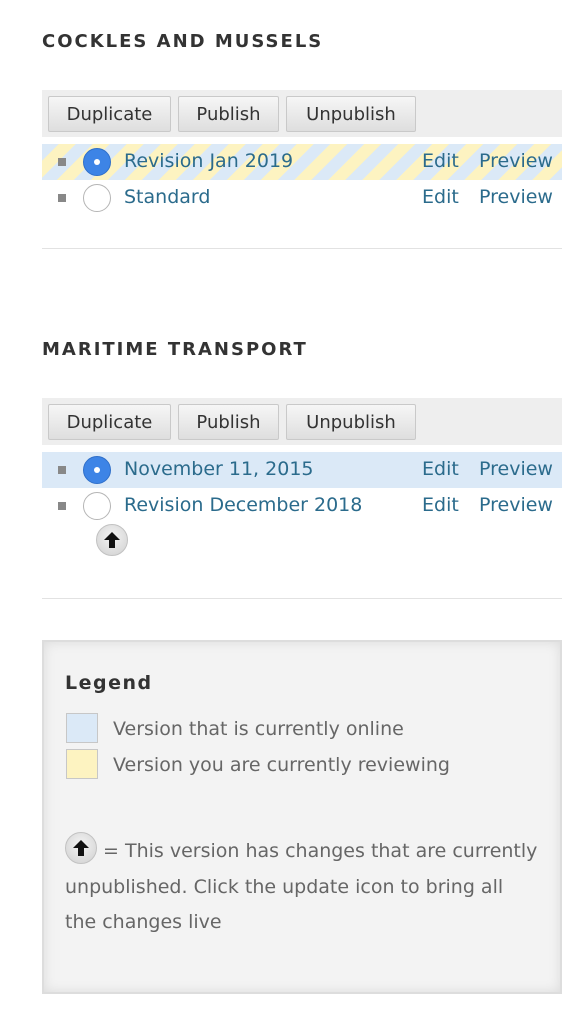  I want to click on revision-label: Revision Jan 2019, so click(209, 161).